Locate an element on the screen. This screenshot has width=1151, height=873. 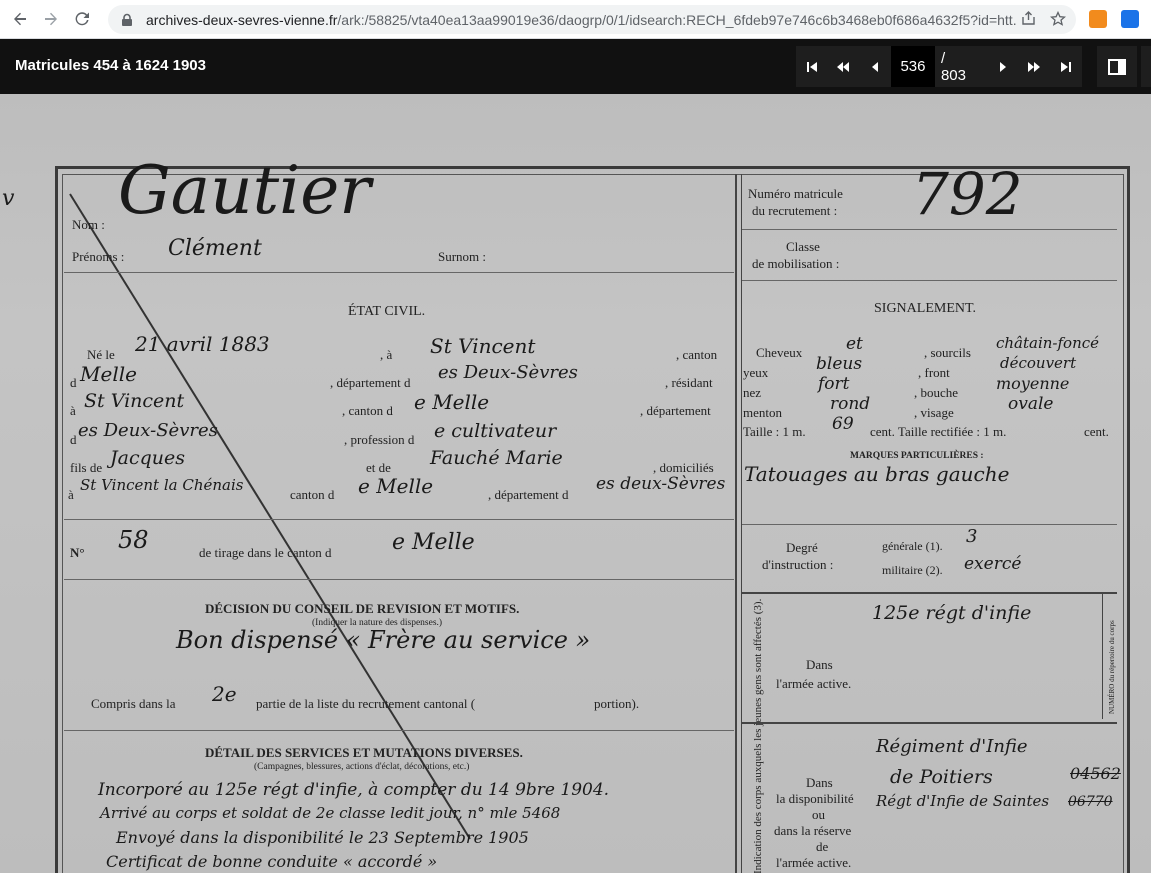
label-militaire: militaire (2). is located at coordinates (912, 570).